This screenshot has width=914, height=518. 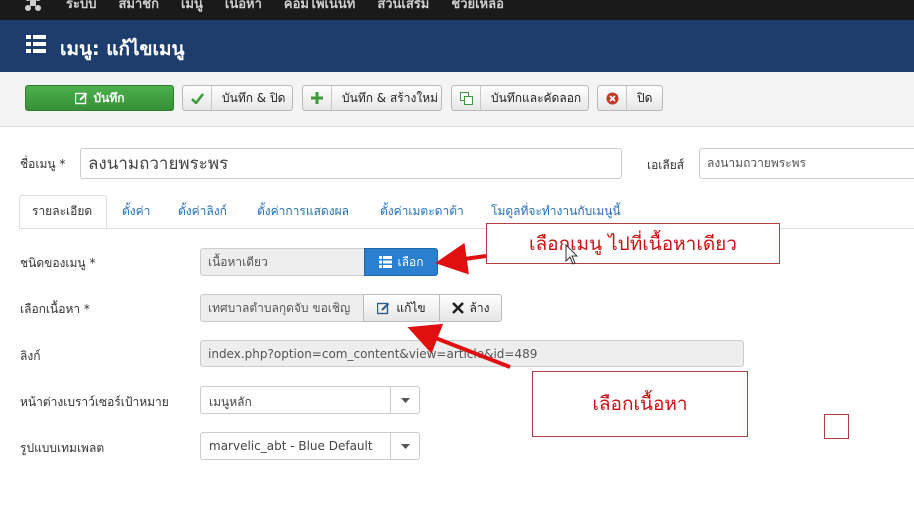 I want to click on annotation-arrows, so click(x=493, y=305).